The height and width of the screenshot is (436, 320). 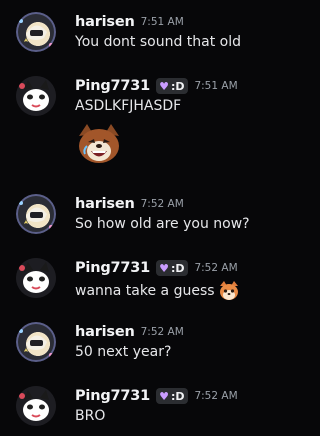 I want to click on message-text-row: wanna take a guess, so click(x=157, y=291).